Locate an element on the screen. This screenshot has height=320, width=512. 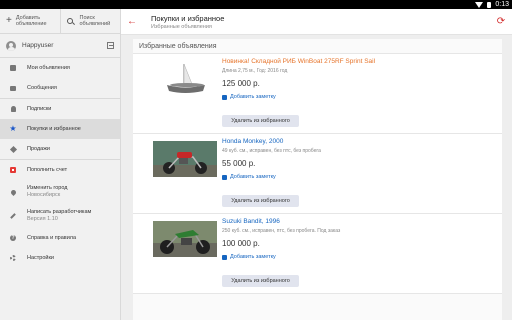
sidebar-item-label: Сообщения is located at coordinates (42, 88).